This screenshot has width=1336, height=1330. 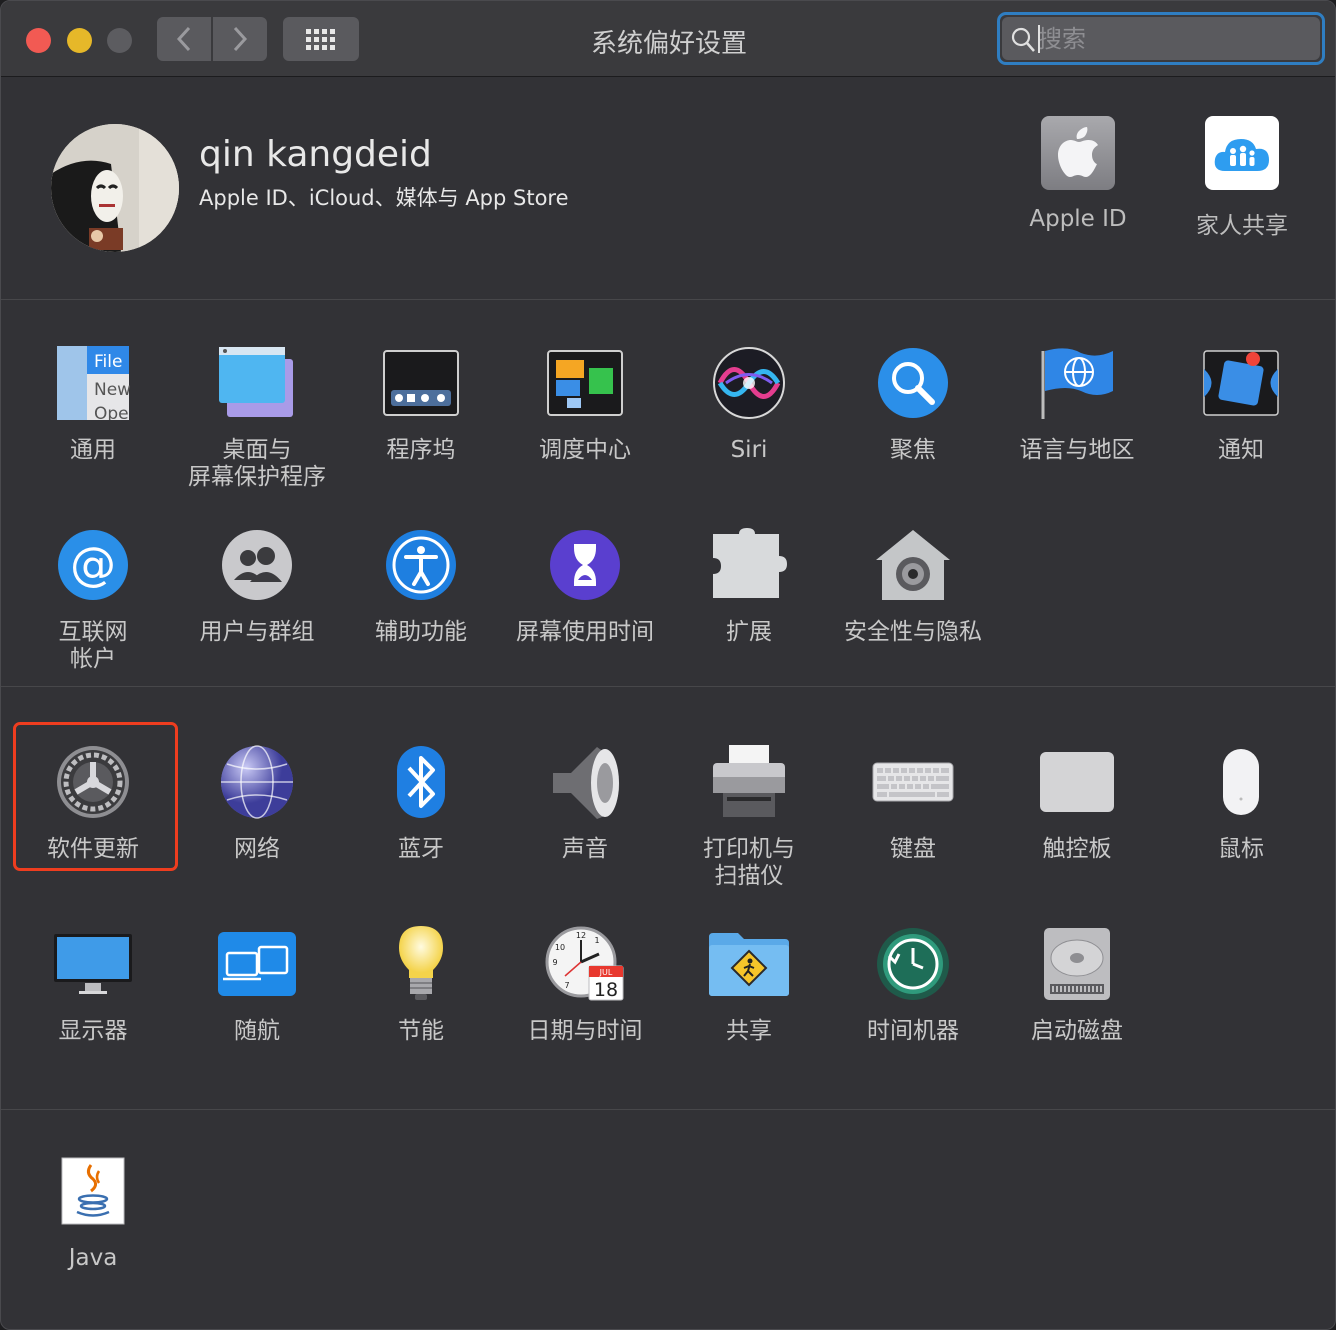 I want to click on pref-software-update: 软件更新, so click(x=93, y=801).